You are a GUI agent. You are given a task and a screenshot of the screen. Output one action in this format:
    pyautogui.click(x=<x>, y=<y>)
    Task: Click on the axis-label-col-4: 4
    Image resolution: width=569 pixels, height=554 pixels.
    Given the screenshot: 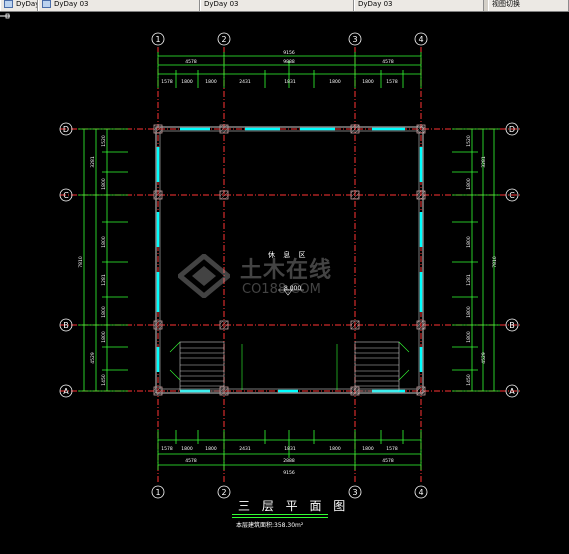 What is the action you would take?
    pyautogui.click(x=420, y=39)
    